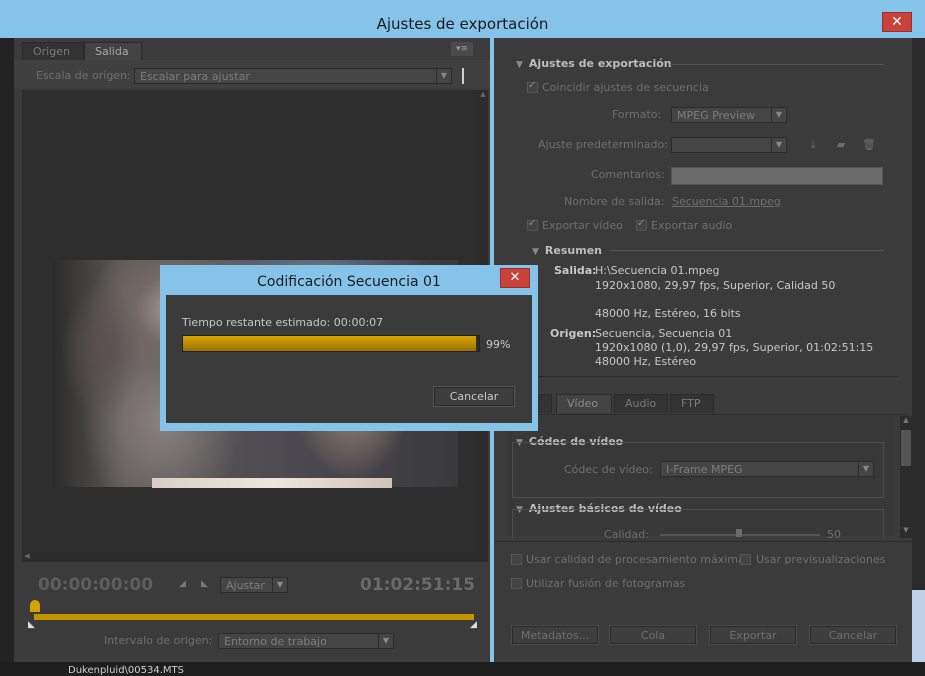  What do you see at coordinates (626, 534) in the screenshot?
I see `quality-label: Calidad:` at bounding box center [626, 534].